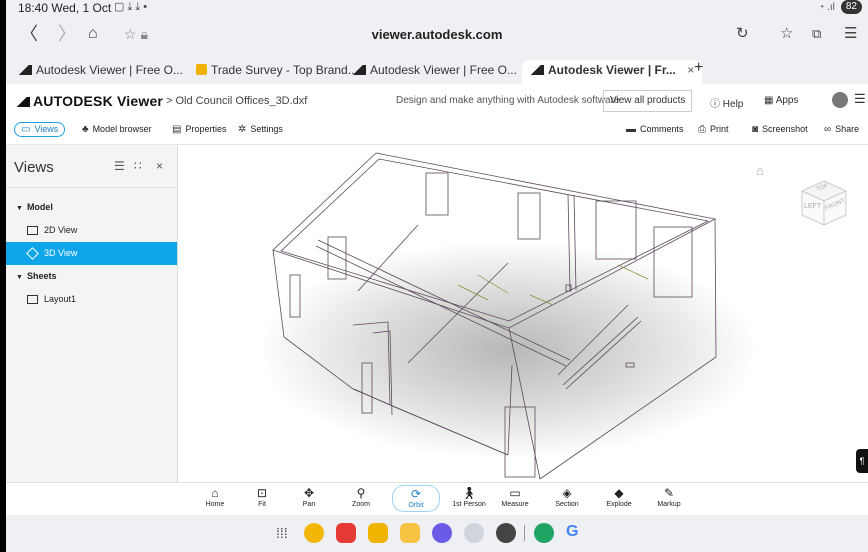 The height and width of the screenshot is (552, 868). What do you see at coordinates (199, 129) in the screenshot?
I see `properties-button: ▤ Properties` at bounding box center [199, 129].